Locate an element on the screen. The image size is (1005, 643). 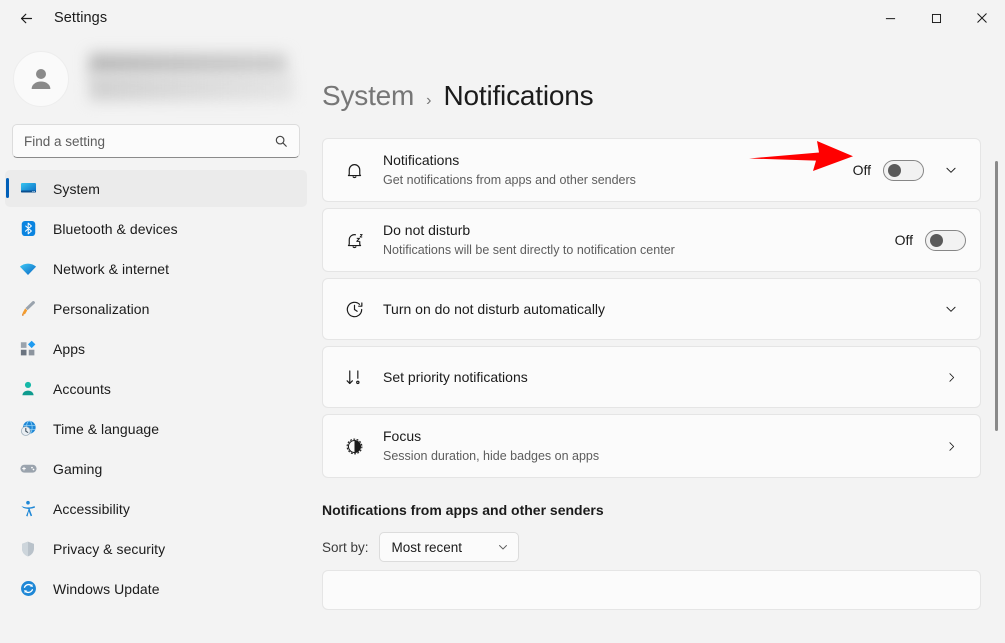
sidebar-item-label: Gaming is located at coordinates (78, 468).